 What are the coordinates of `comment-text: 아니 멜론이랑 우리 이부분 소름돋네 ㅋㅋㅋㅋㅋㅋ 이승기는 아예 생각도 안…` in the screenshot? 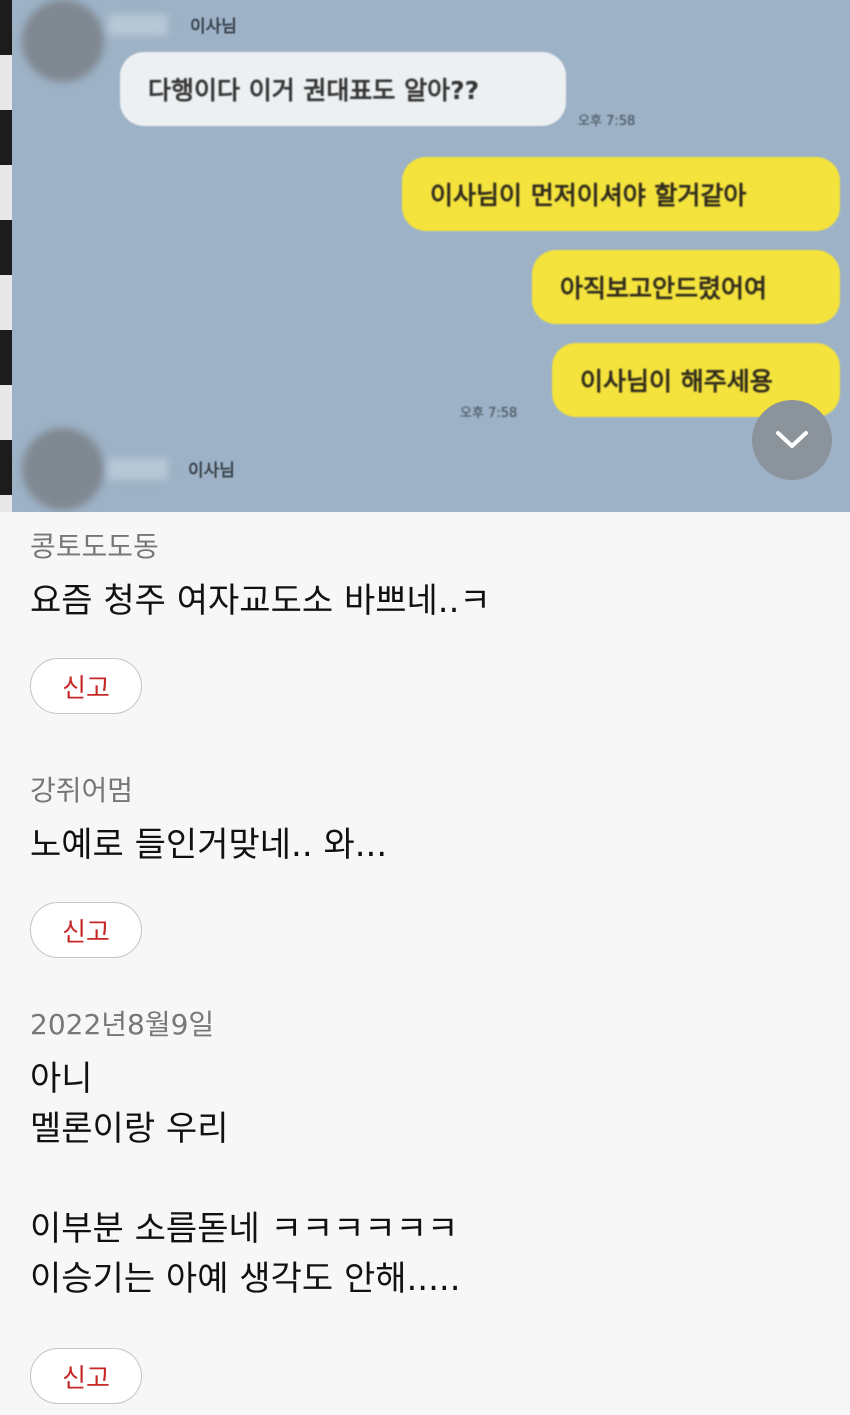 It's located at (245, 1179).